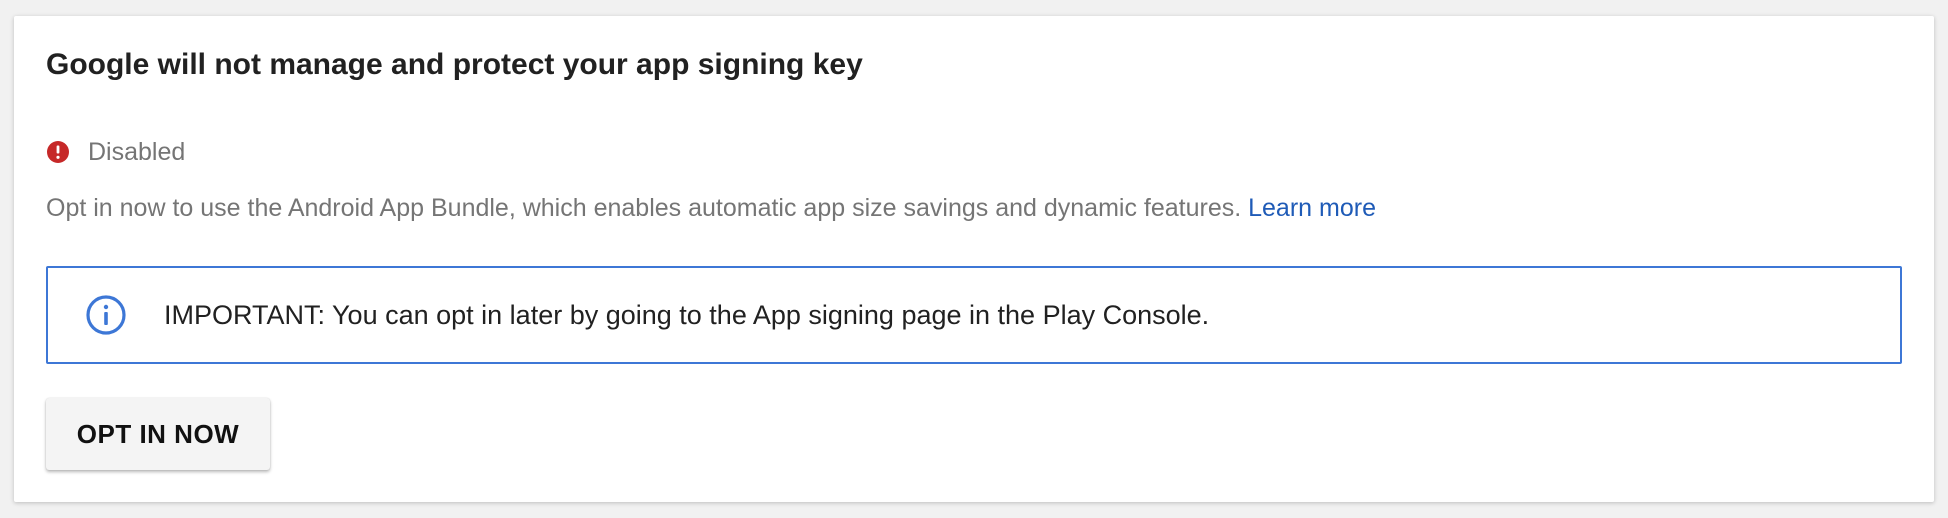 The image size is (1948, 518). What do you see at coordinates (106, 315) in the screenshot?
I see `info-icon` at bounding box center [106, 315].